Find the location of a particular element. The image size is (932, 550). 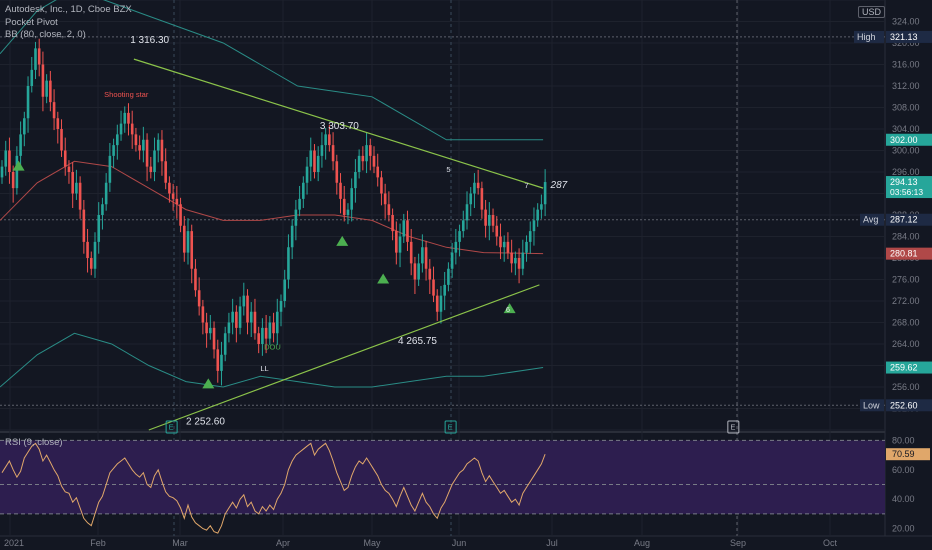

chart-annotation: 2 252.60 is located at coordinates (205, 422).